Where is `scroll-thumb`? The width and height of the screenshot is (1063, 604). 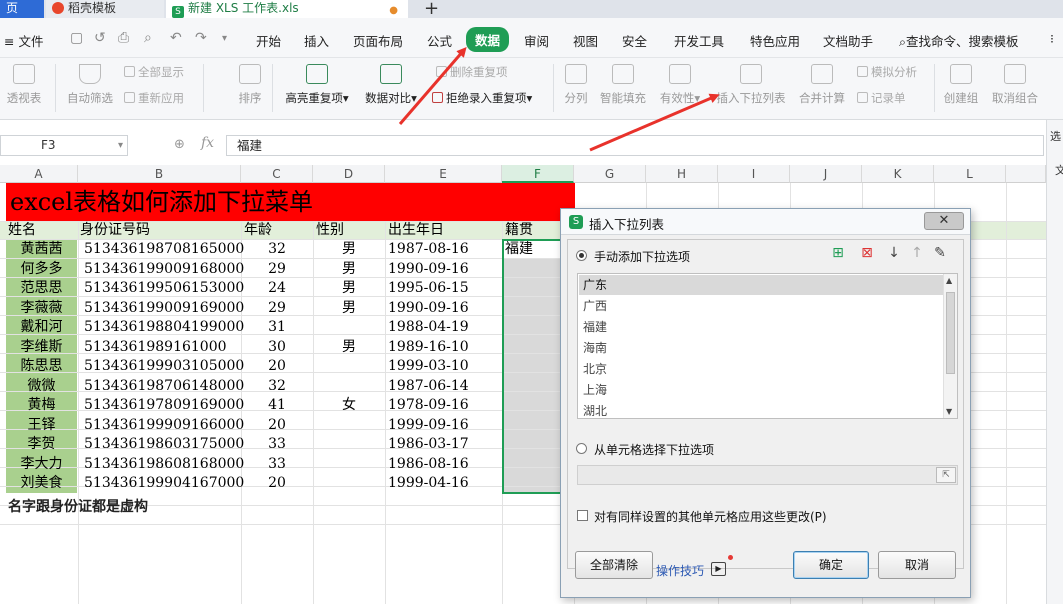 scroll-thumb is located at coordinates (950, 333).